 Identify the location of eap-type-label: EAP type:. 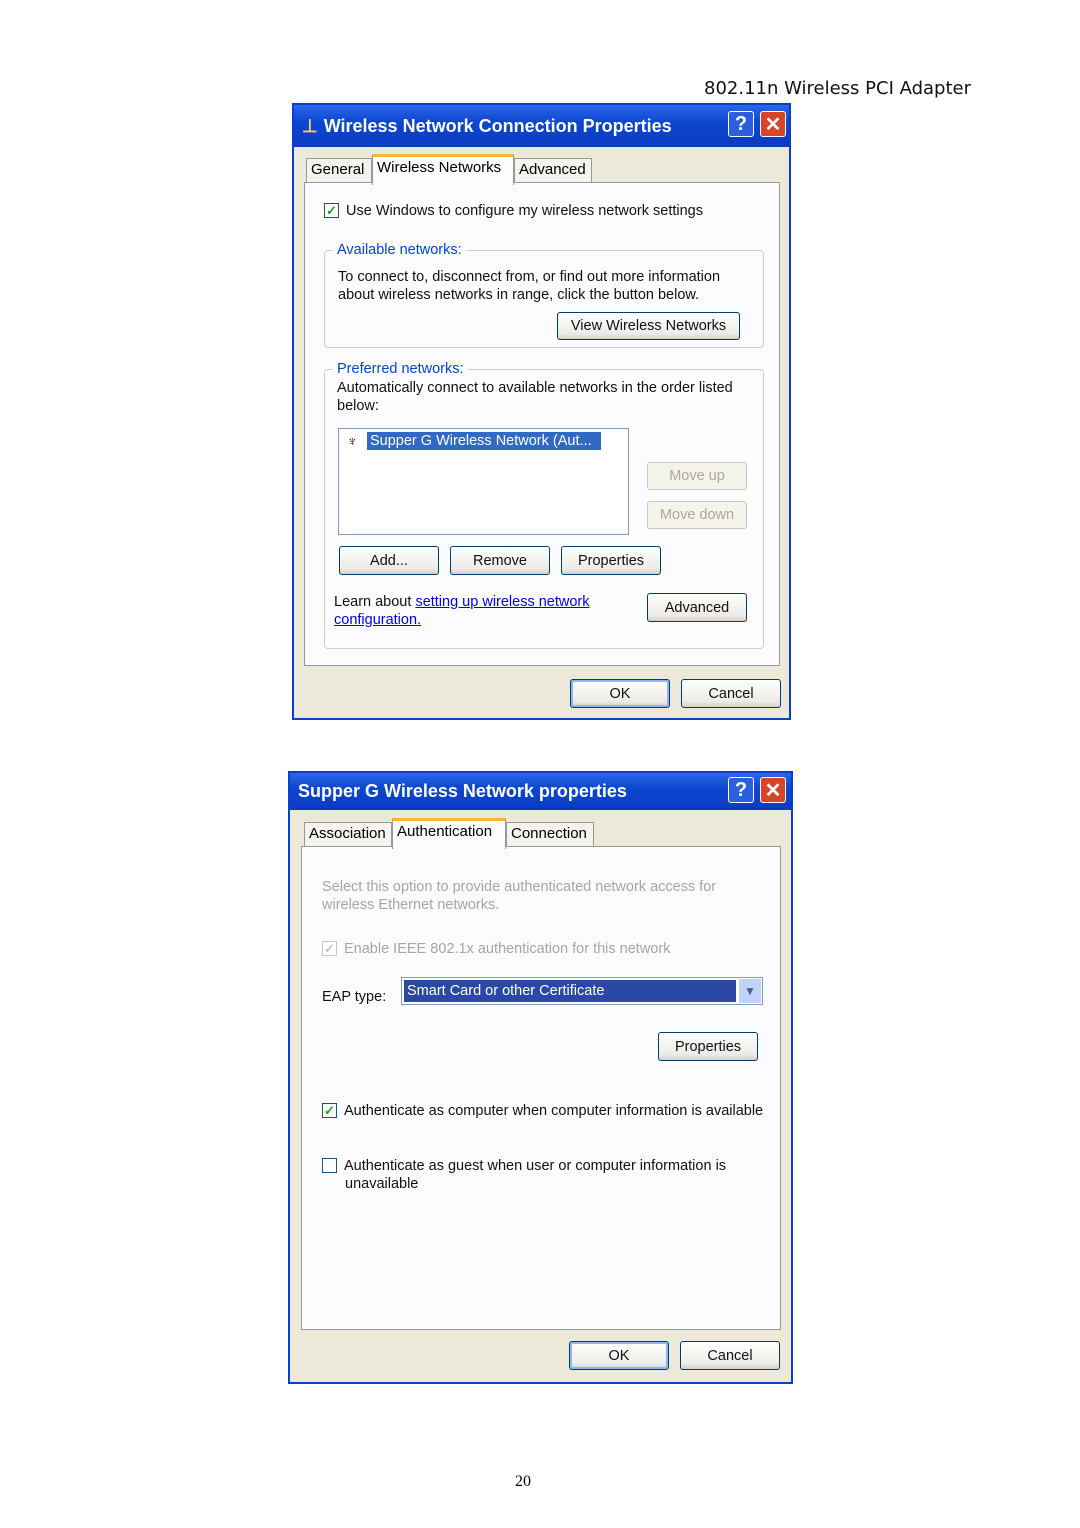
(354, 997).